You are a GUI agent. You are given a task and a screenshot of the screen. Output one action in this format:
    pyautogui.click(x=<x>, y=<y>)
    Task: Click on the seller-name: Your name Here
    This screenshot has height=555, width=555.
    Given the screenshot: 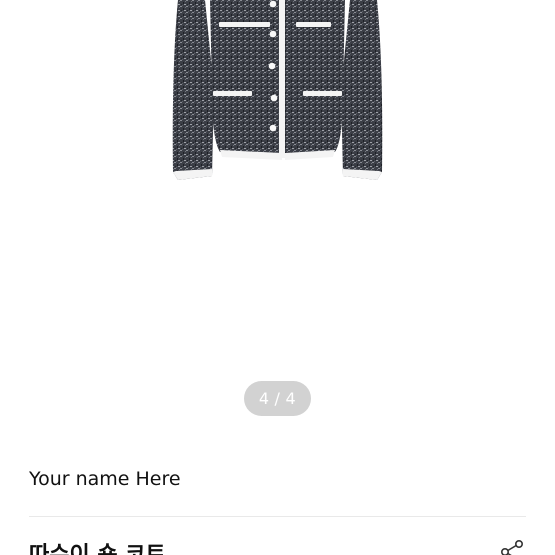 What is the action you would take?
    pyautogui.click(x=105, y=479)
    